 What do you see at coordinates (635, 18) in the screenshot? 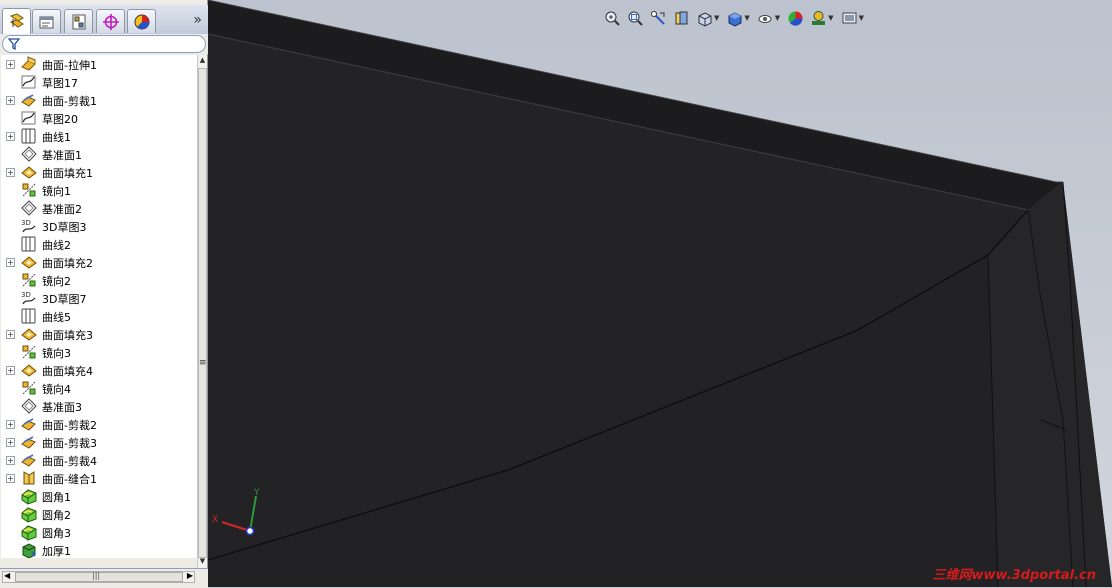
I see `zoom-to-area-button` at bounding box center [635, 18].